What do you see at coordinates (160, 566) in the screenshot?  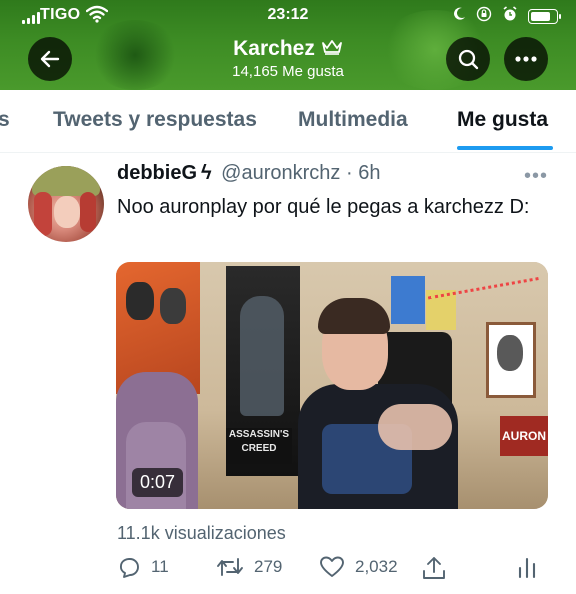 I see `reply-count: 11` at bounding box center [160, 566].